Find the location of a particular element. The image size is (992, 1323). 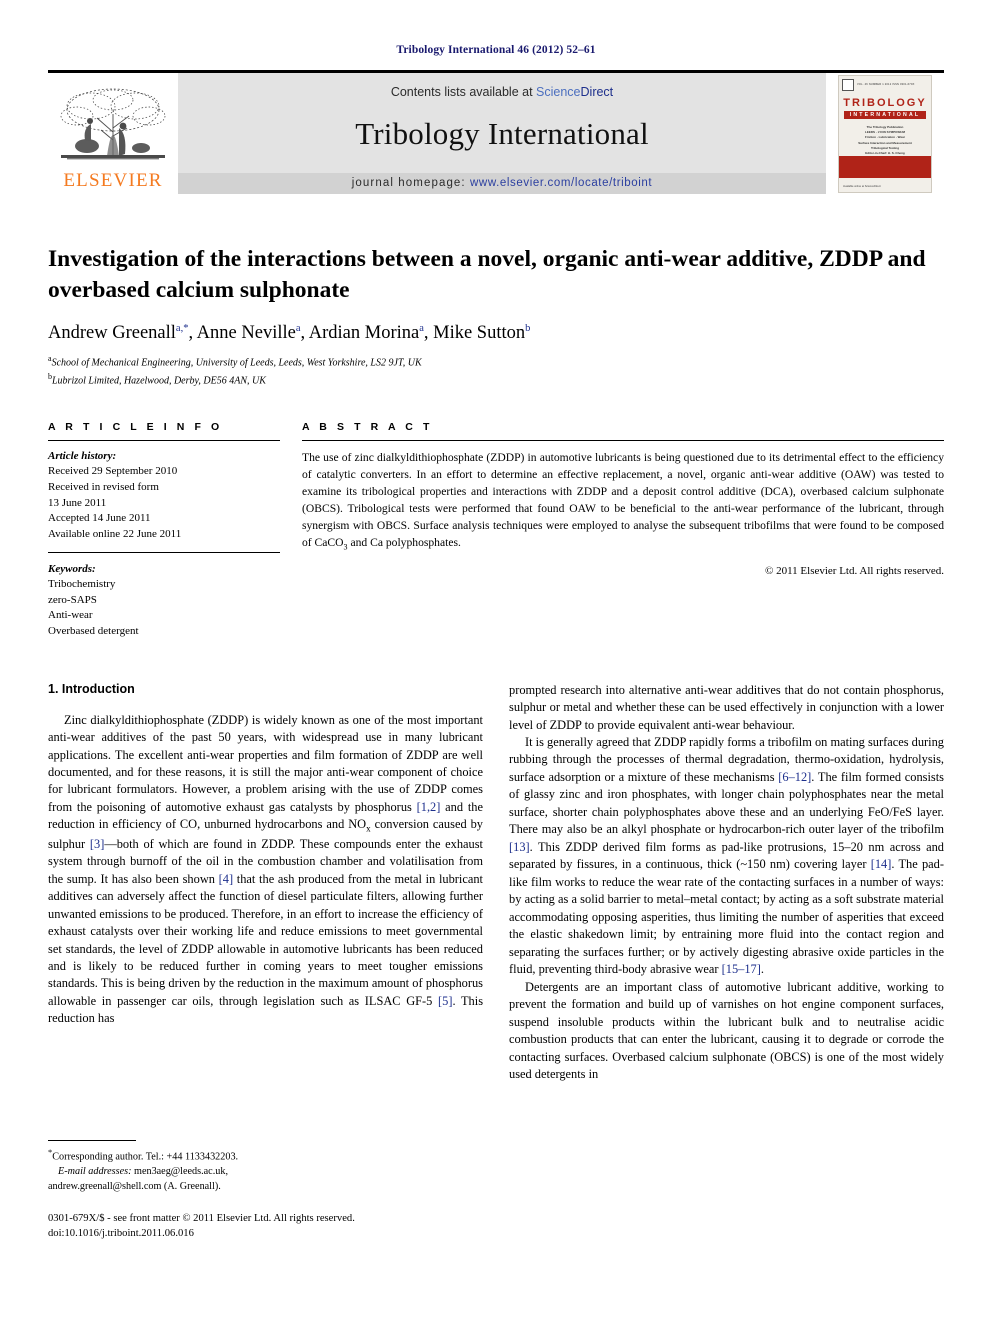

cover-top-row: VOL. 46 NUMBER 1 2012 ISSN 0301-679X is located at coordinates (885, 83).